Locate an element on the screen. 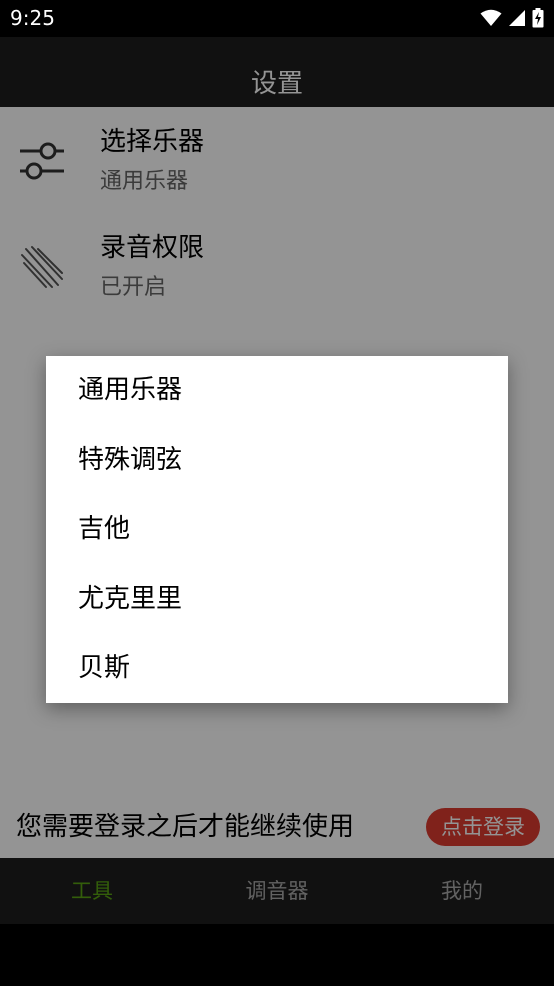 The image size is (554, 986). status-icons is located at coordinates (512, 18).